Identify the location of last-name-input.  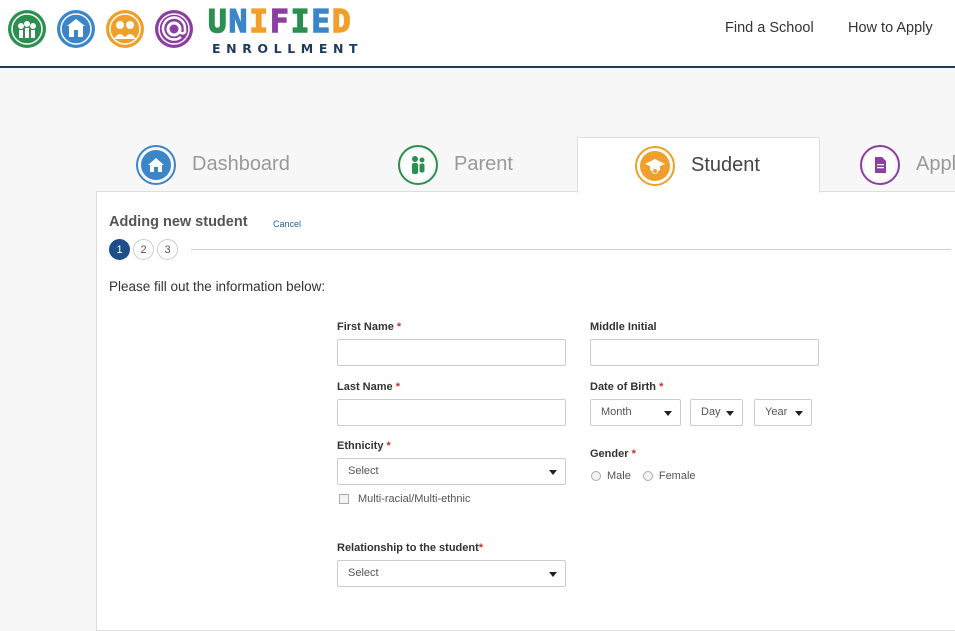
(451, 412).